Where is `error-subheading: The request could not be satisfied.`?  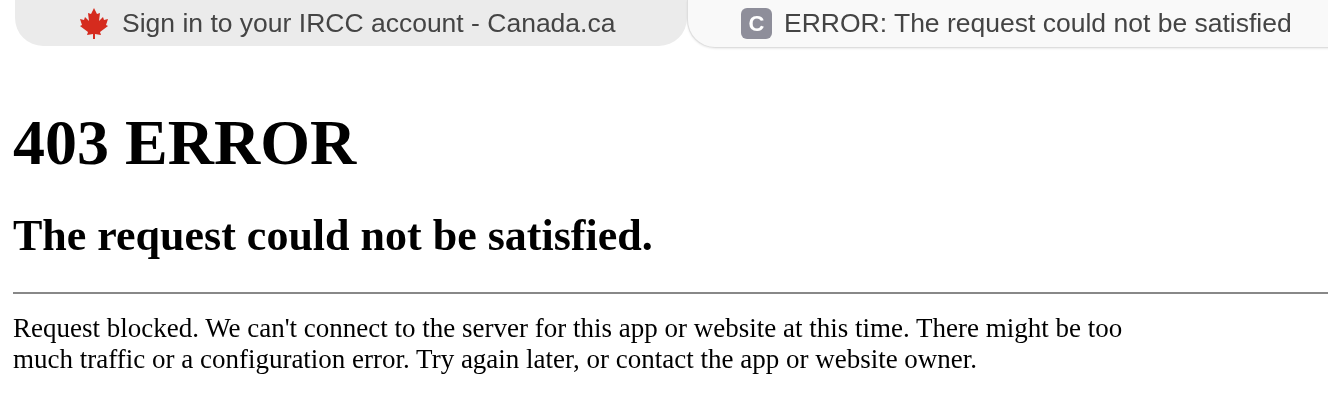 error-subheading: The request could not be satisfied. is located at coordinates (333, 236).